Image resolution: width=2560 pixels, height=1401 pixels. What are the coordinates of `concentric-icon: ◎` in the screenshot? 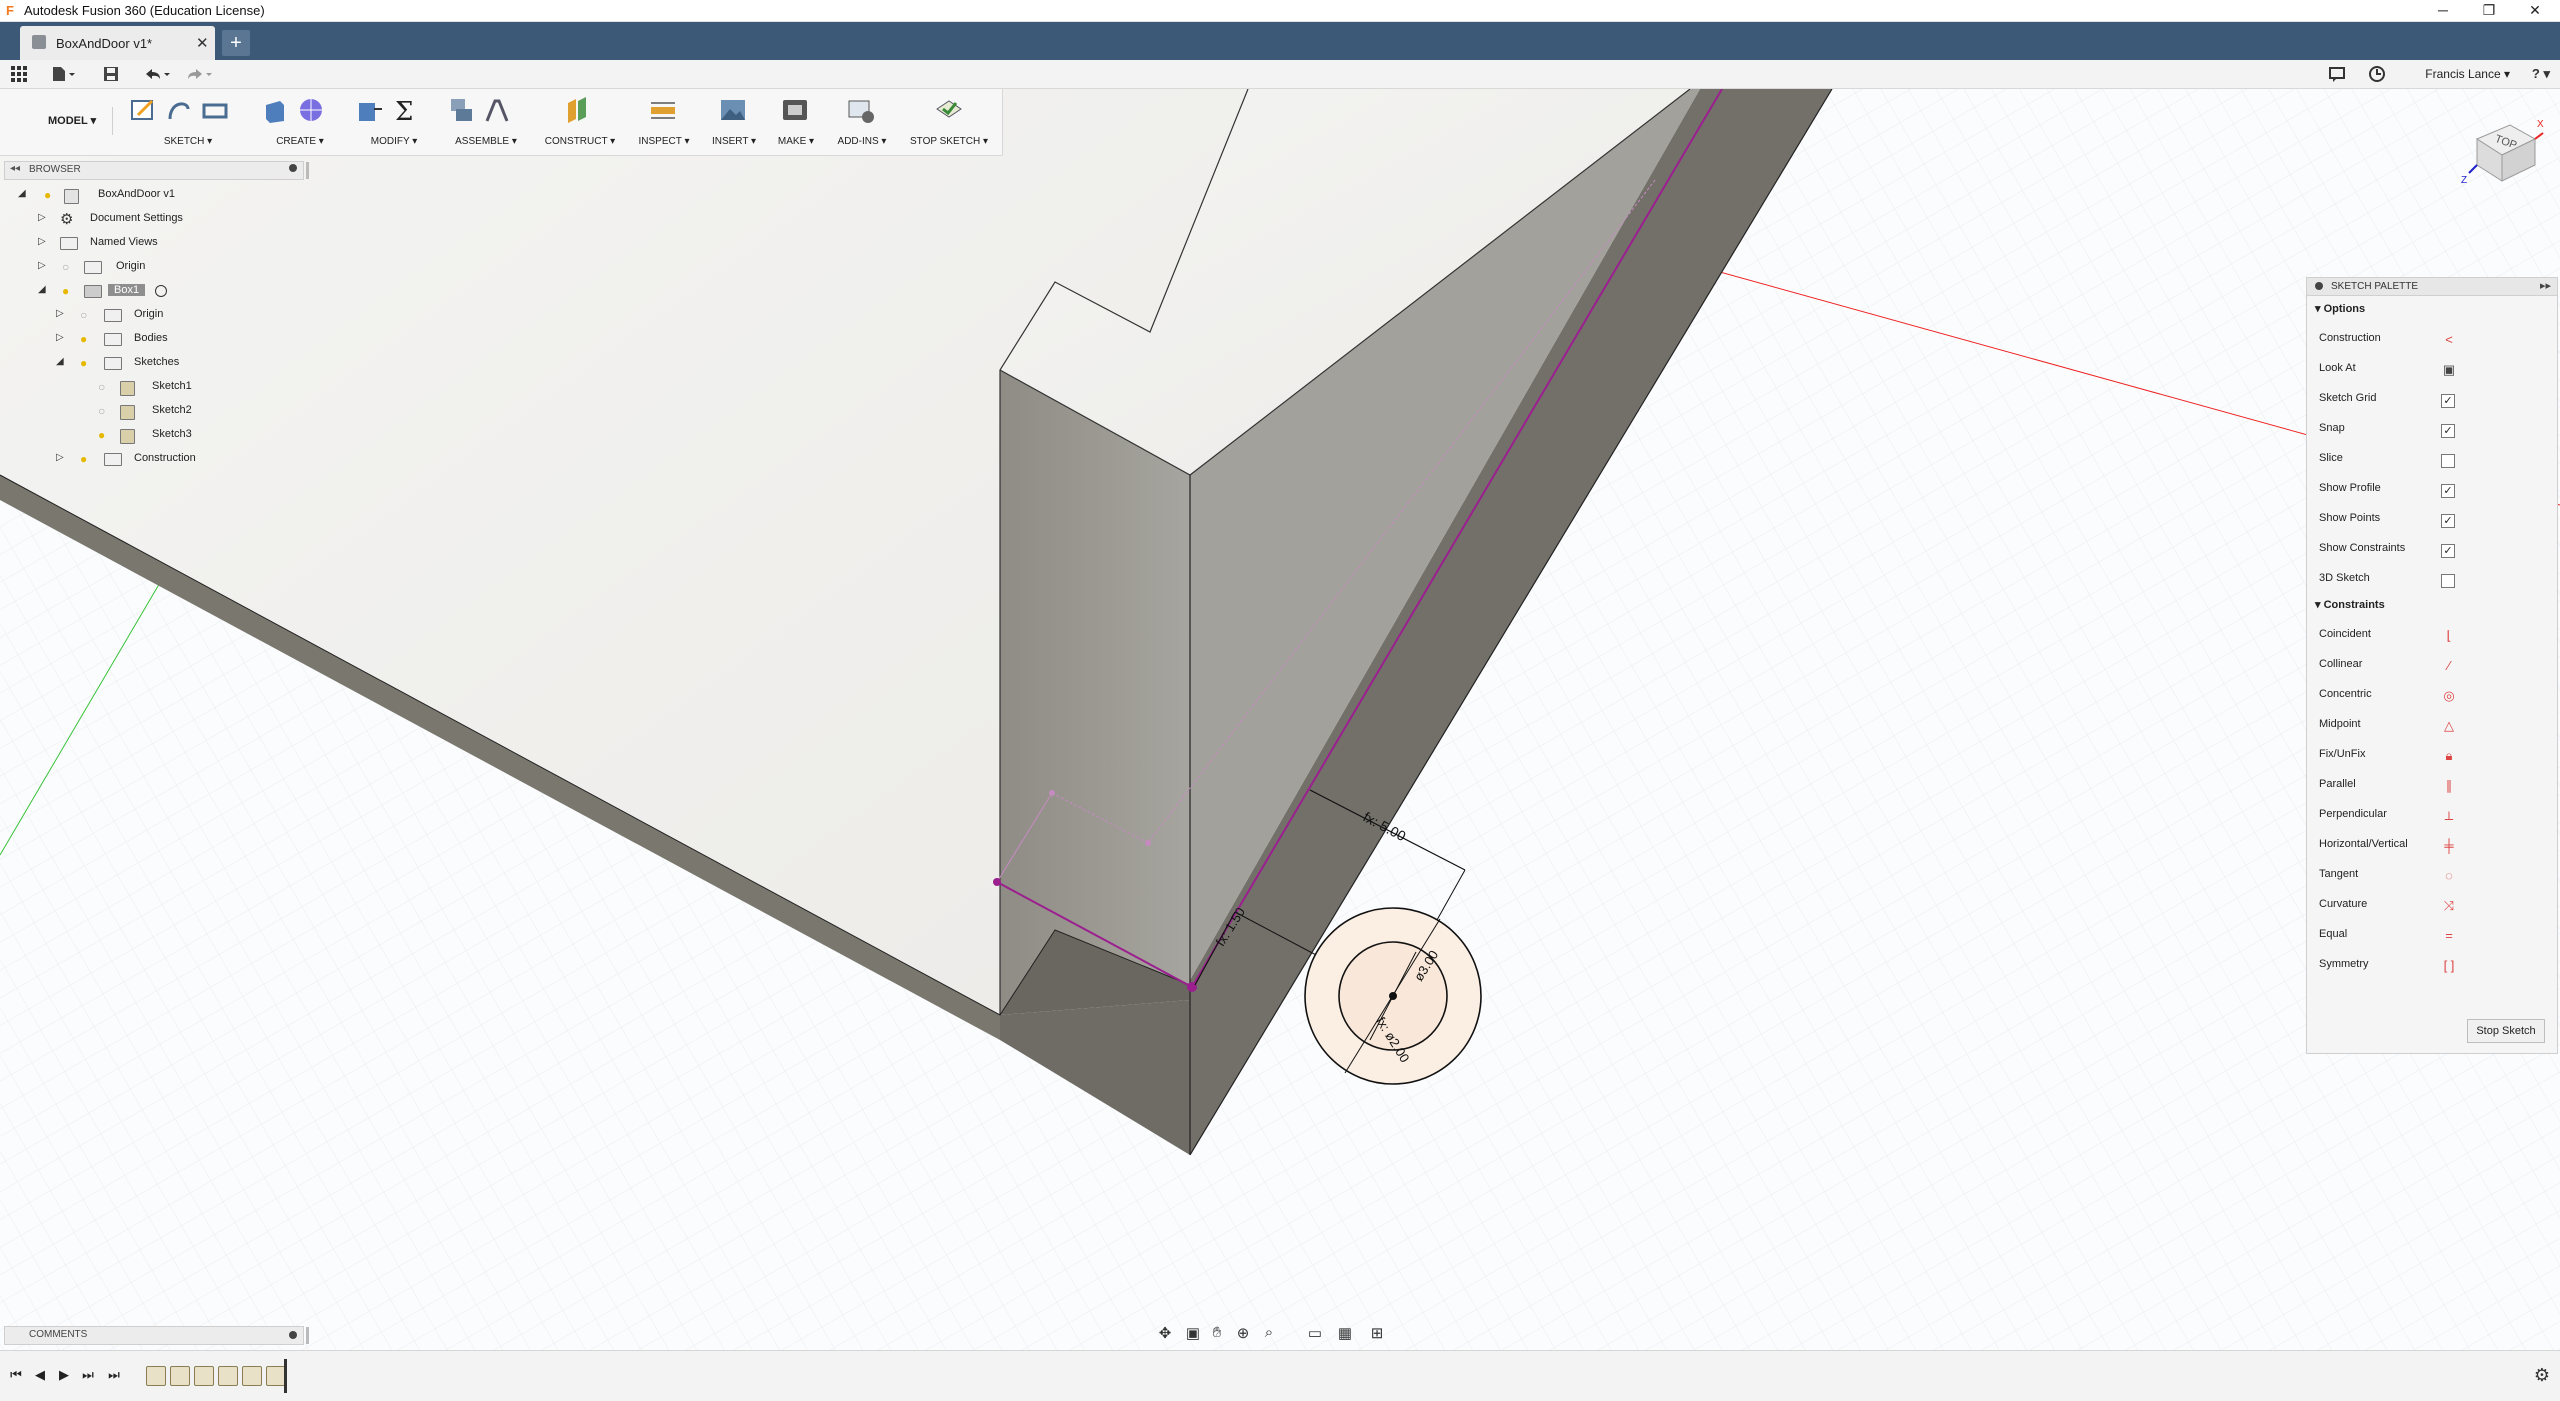 It's located at (2449, 696).